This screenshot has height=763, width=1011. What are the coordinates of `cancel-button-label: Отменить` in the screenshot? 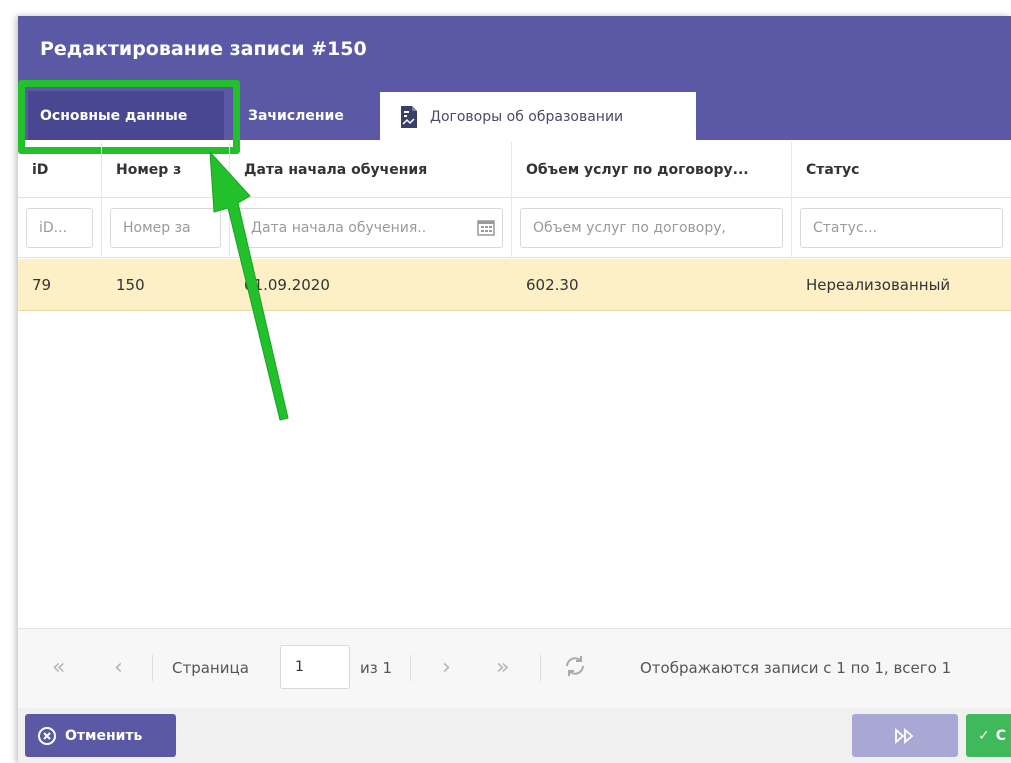 It's located at (104, 735).